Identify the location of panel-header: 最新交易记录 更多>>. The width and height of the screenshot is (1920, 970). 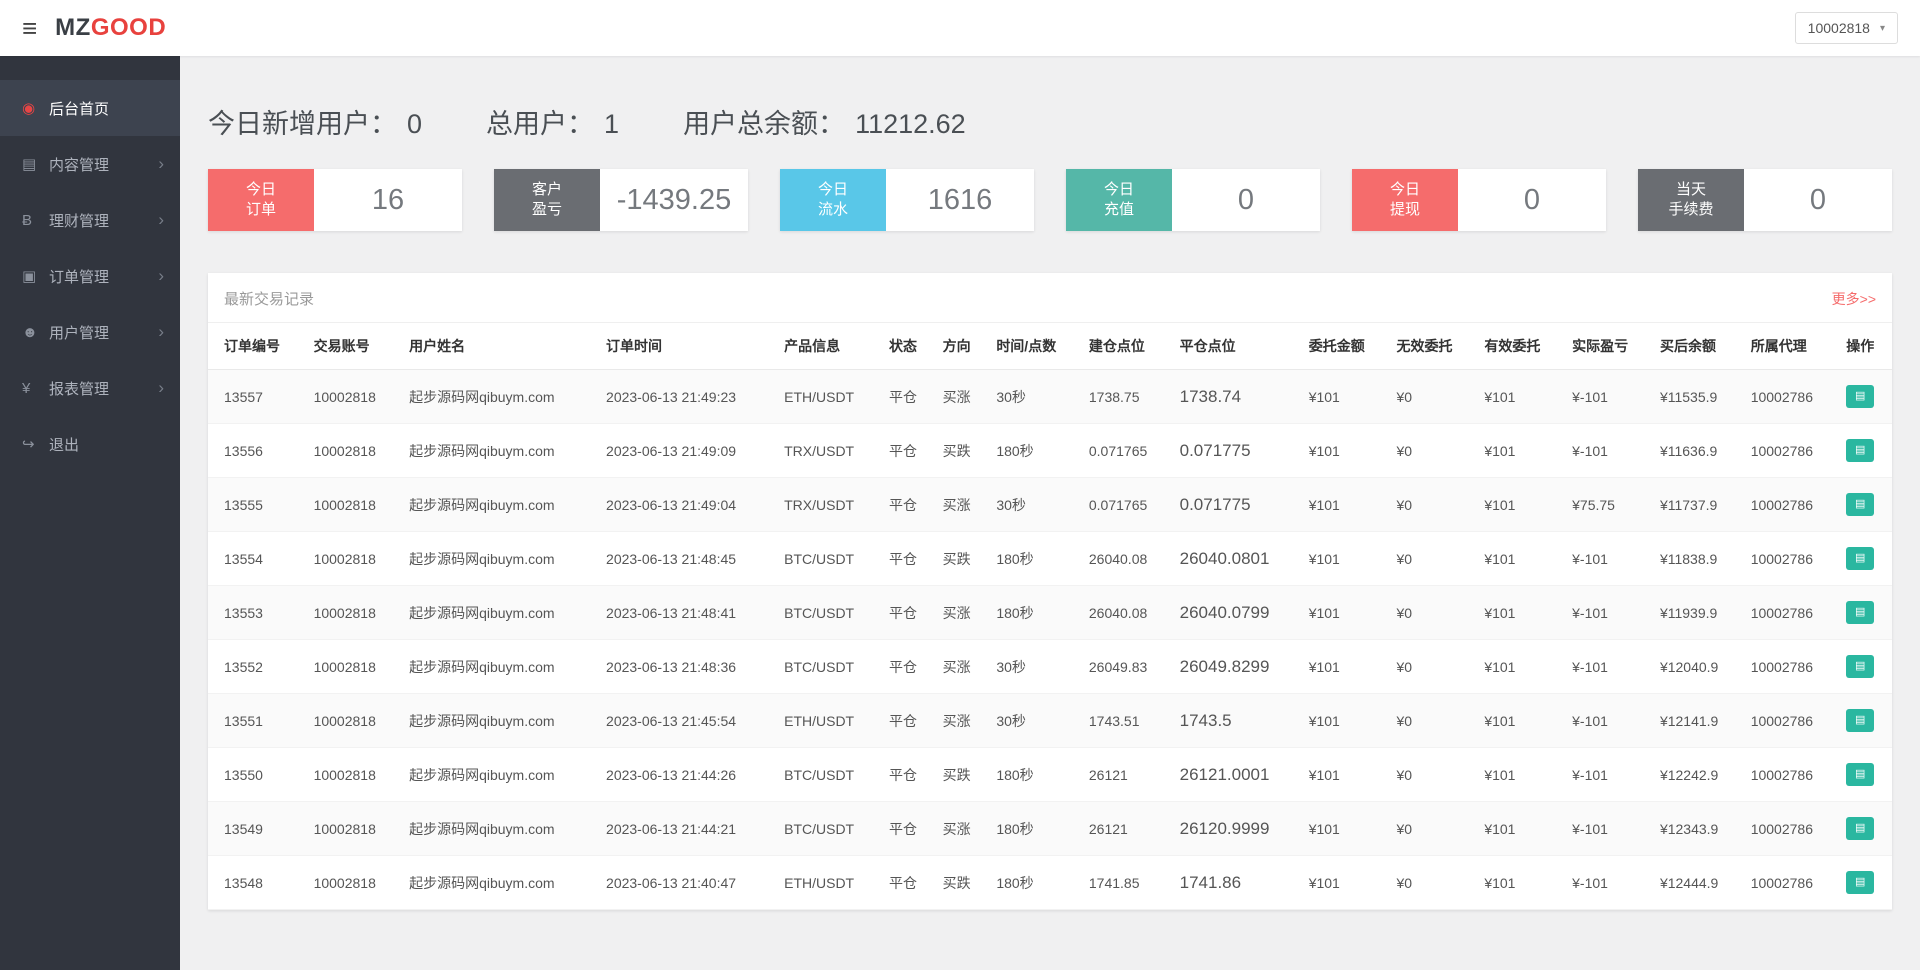
(1050, 297).